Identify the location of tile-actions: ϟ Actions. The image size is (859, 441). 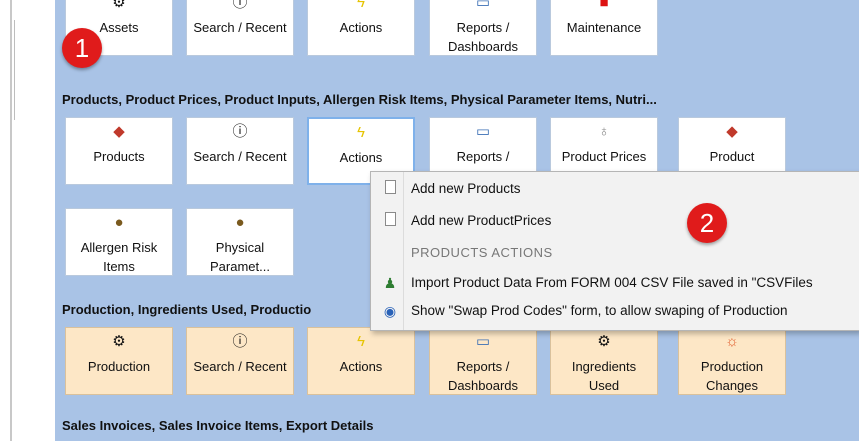
(361, 28).